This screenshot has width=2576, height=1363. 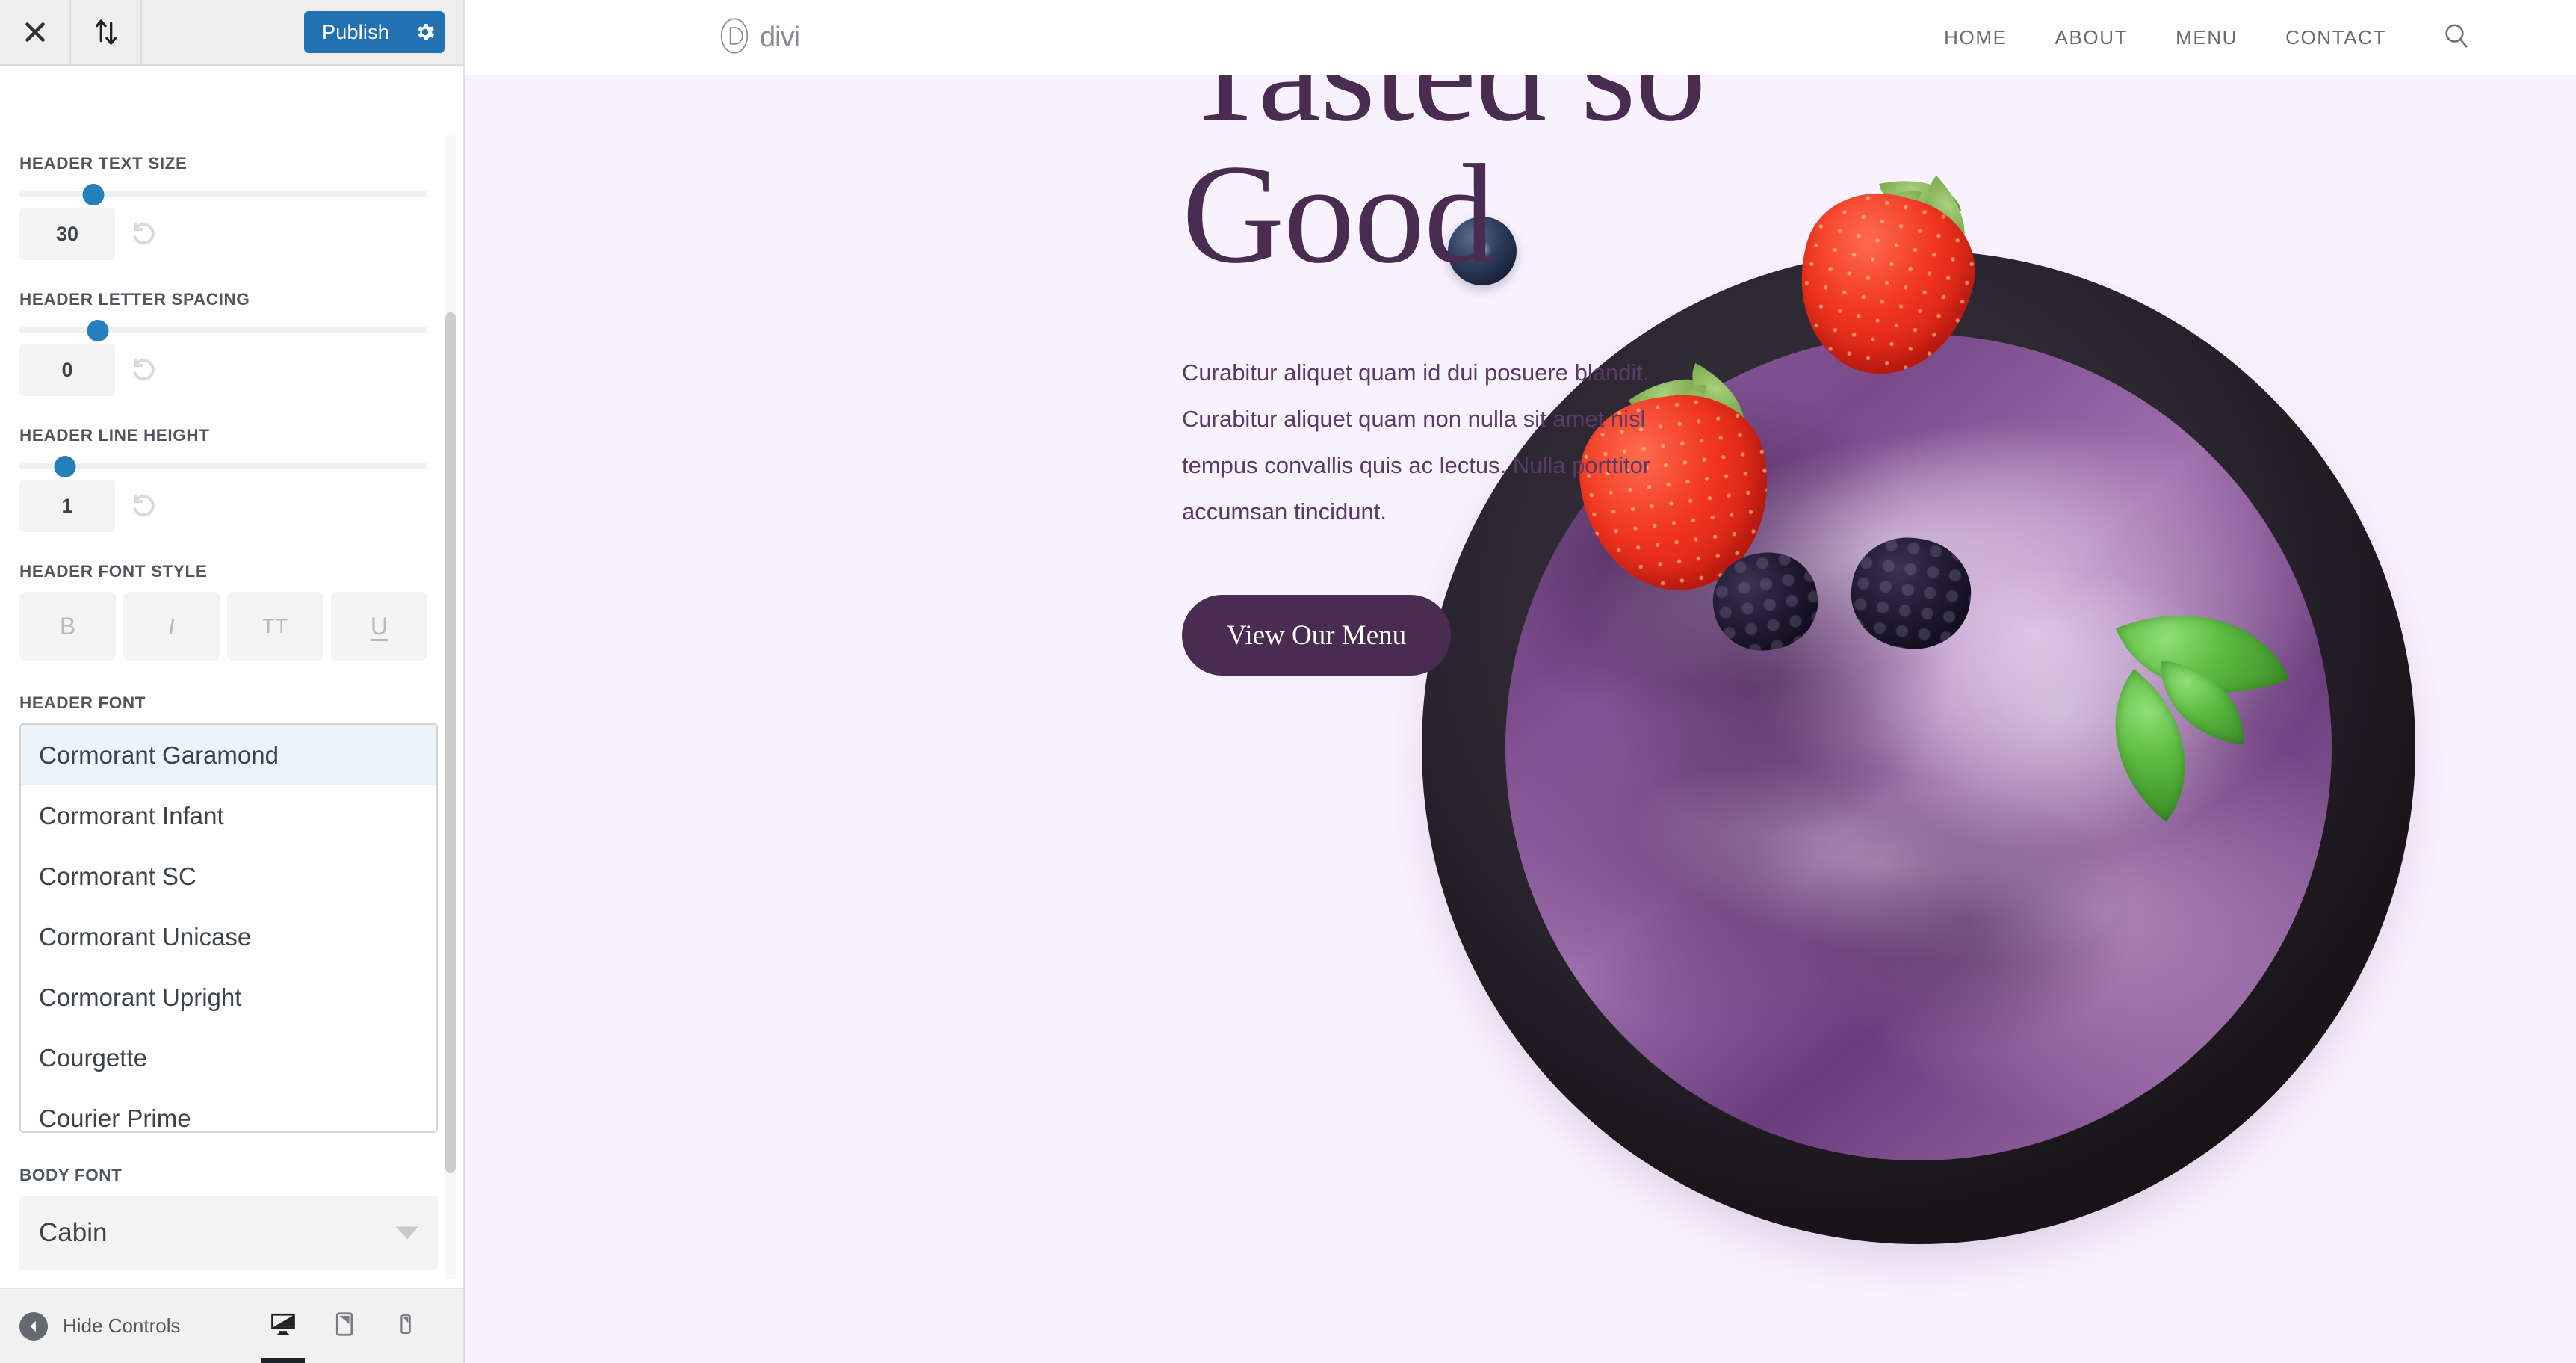 What do you see at coordinates (225, 506) in the screenshot?
I see `value-row: 1` at bounding box center [225, 506].